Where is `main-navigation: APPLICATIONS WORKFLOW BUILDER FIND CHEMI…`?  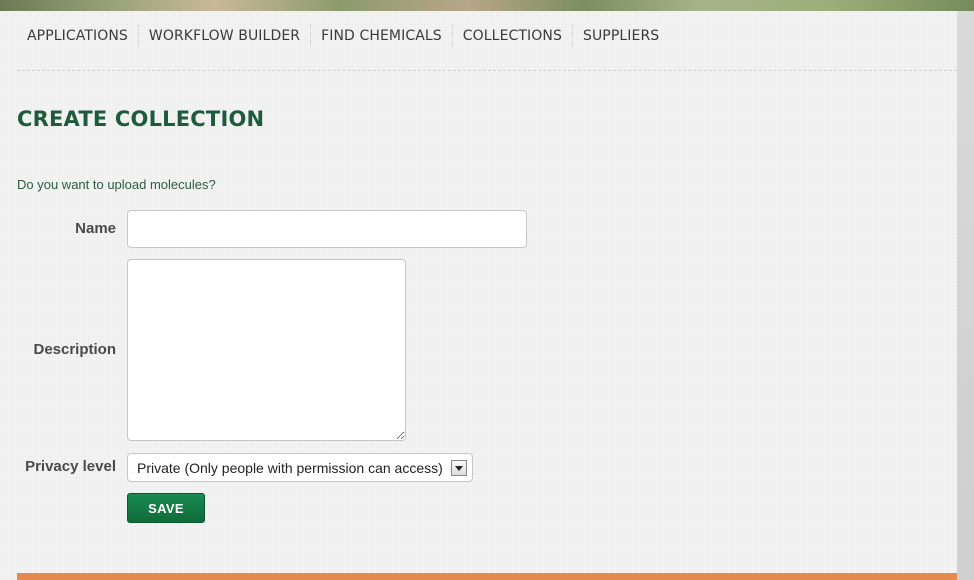 main-navigation: APPLICATIONS WORKFLOW BUILDER FIND CHEMI… is located at coordinates (343, 36).